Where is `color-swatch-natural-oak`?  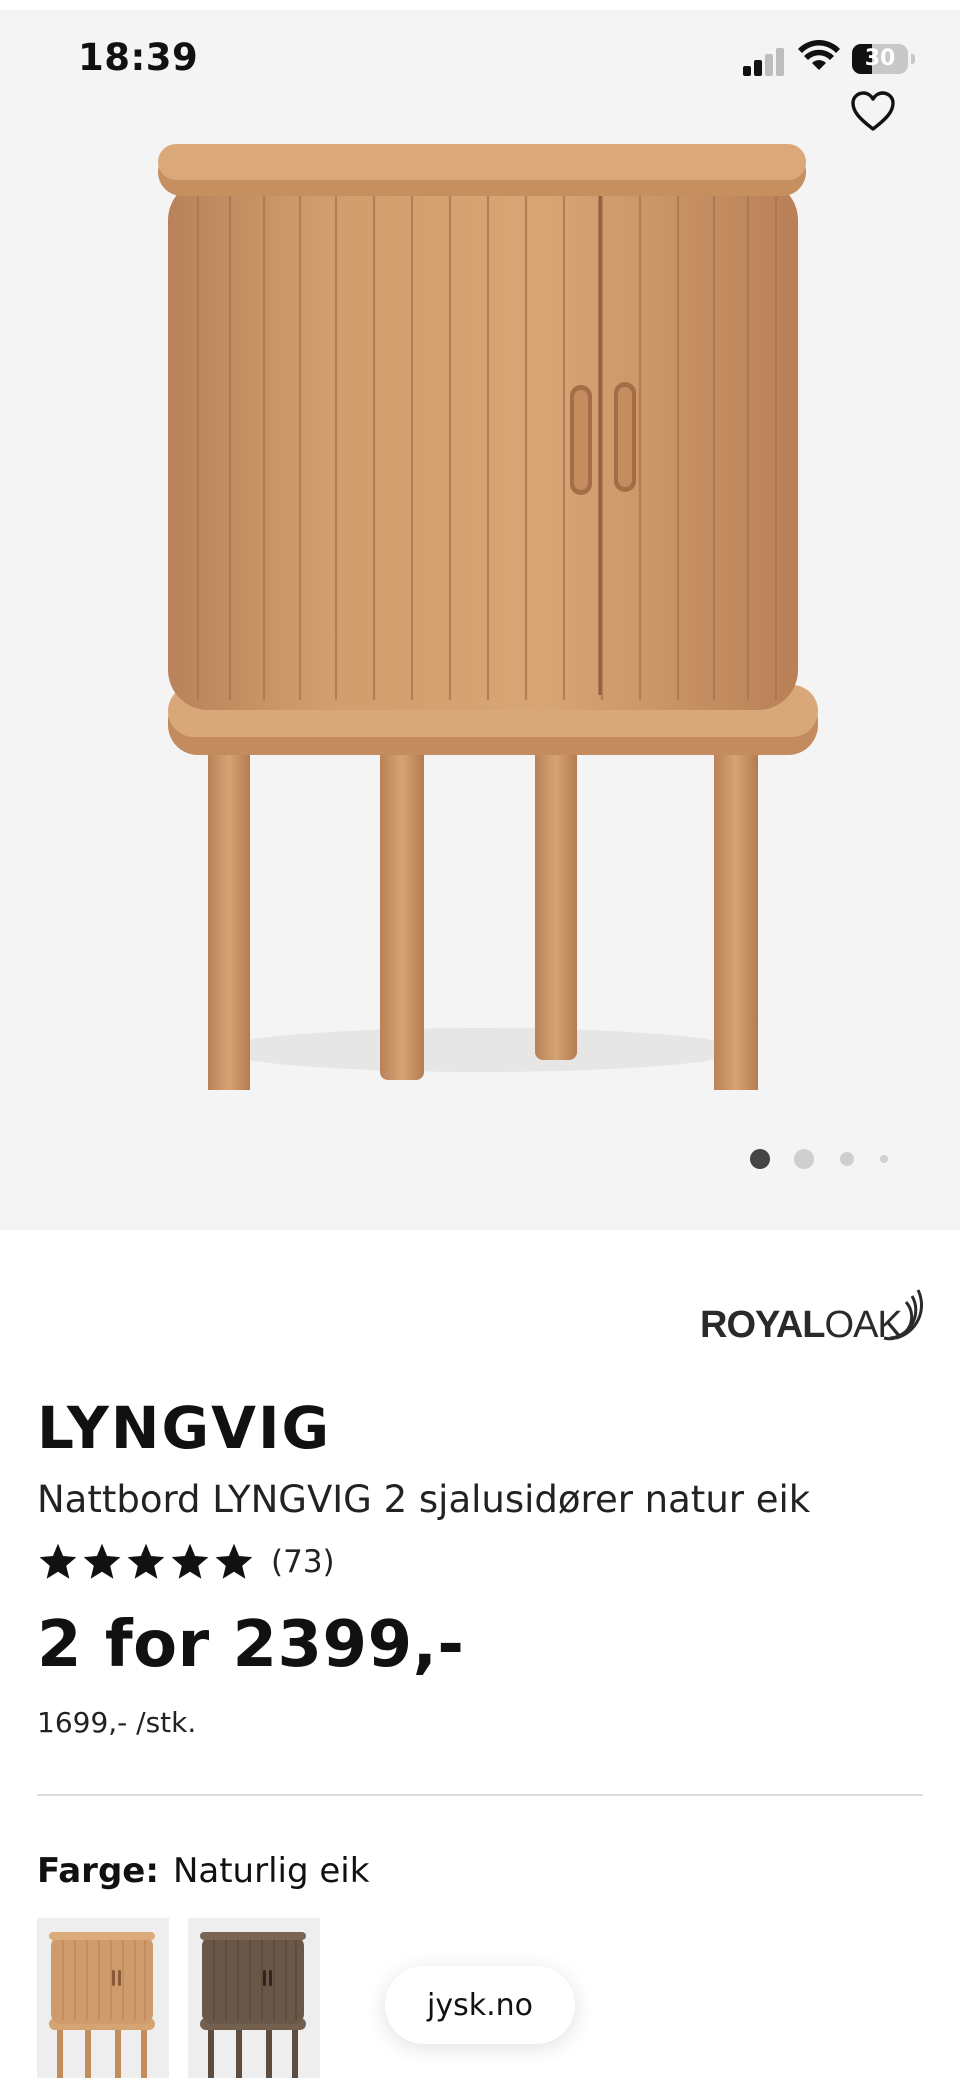 color-swatch-natural-oak is located at coordinates (103, 1998).